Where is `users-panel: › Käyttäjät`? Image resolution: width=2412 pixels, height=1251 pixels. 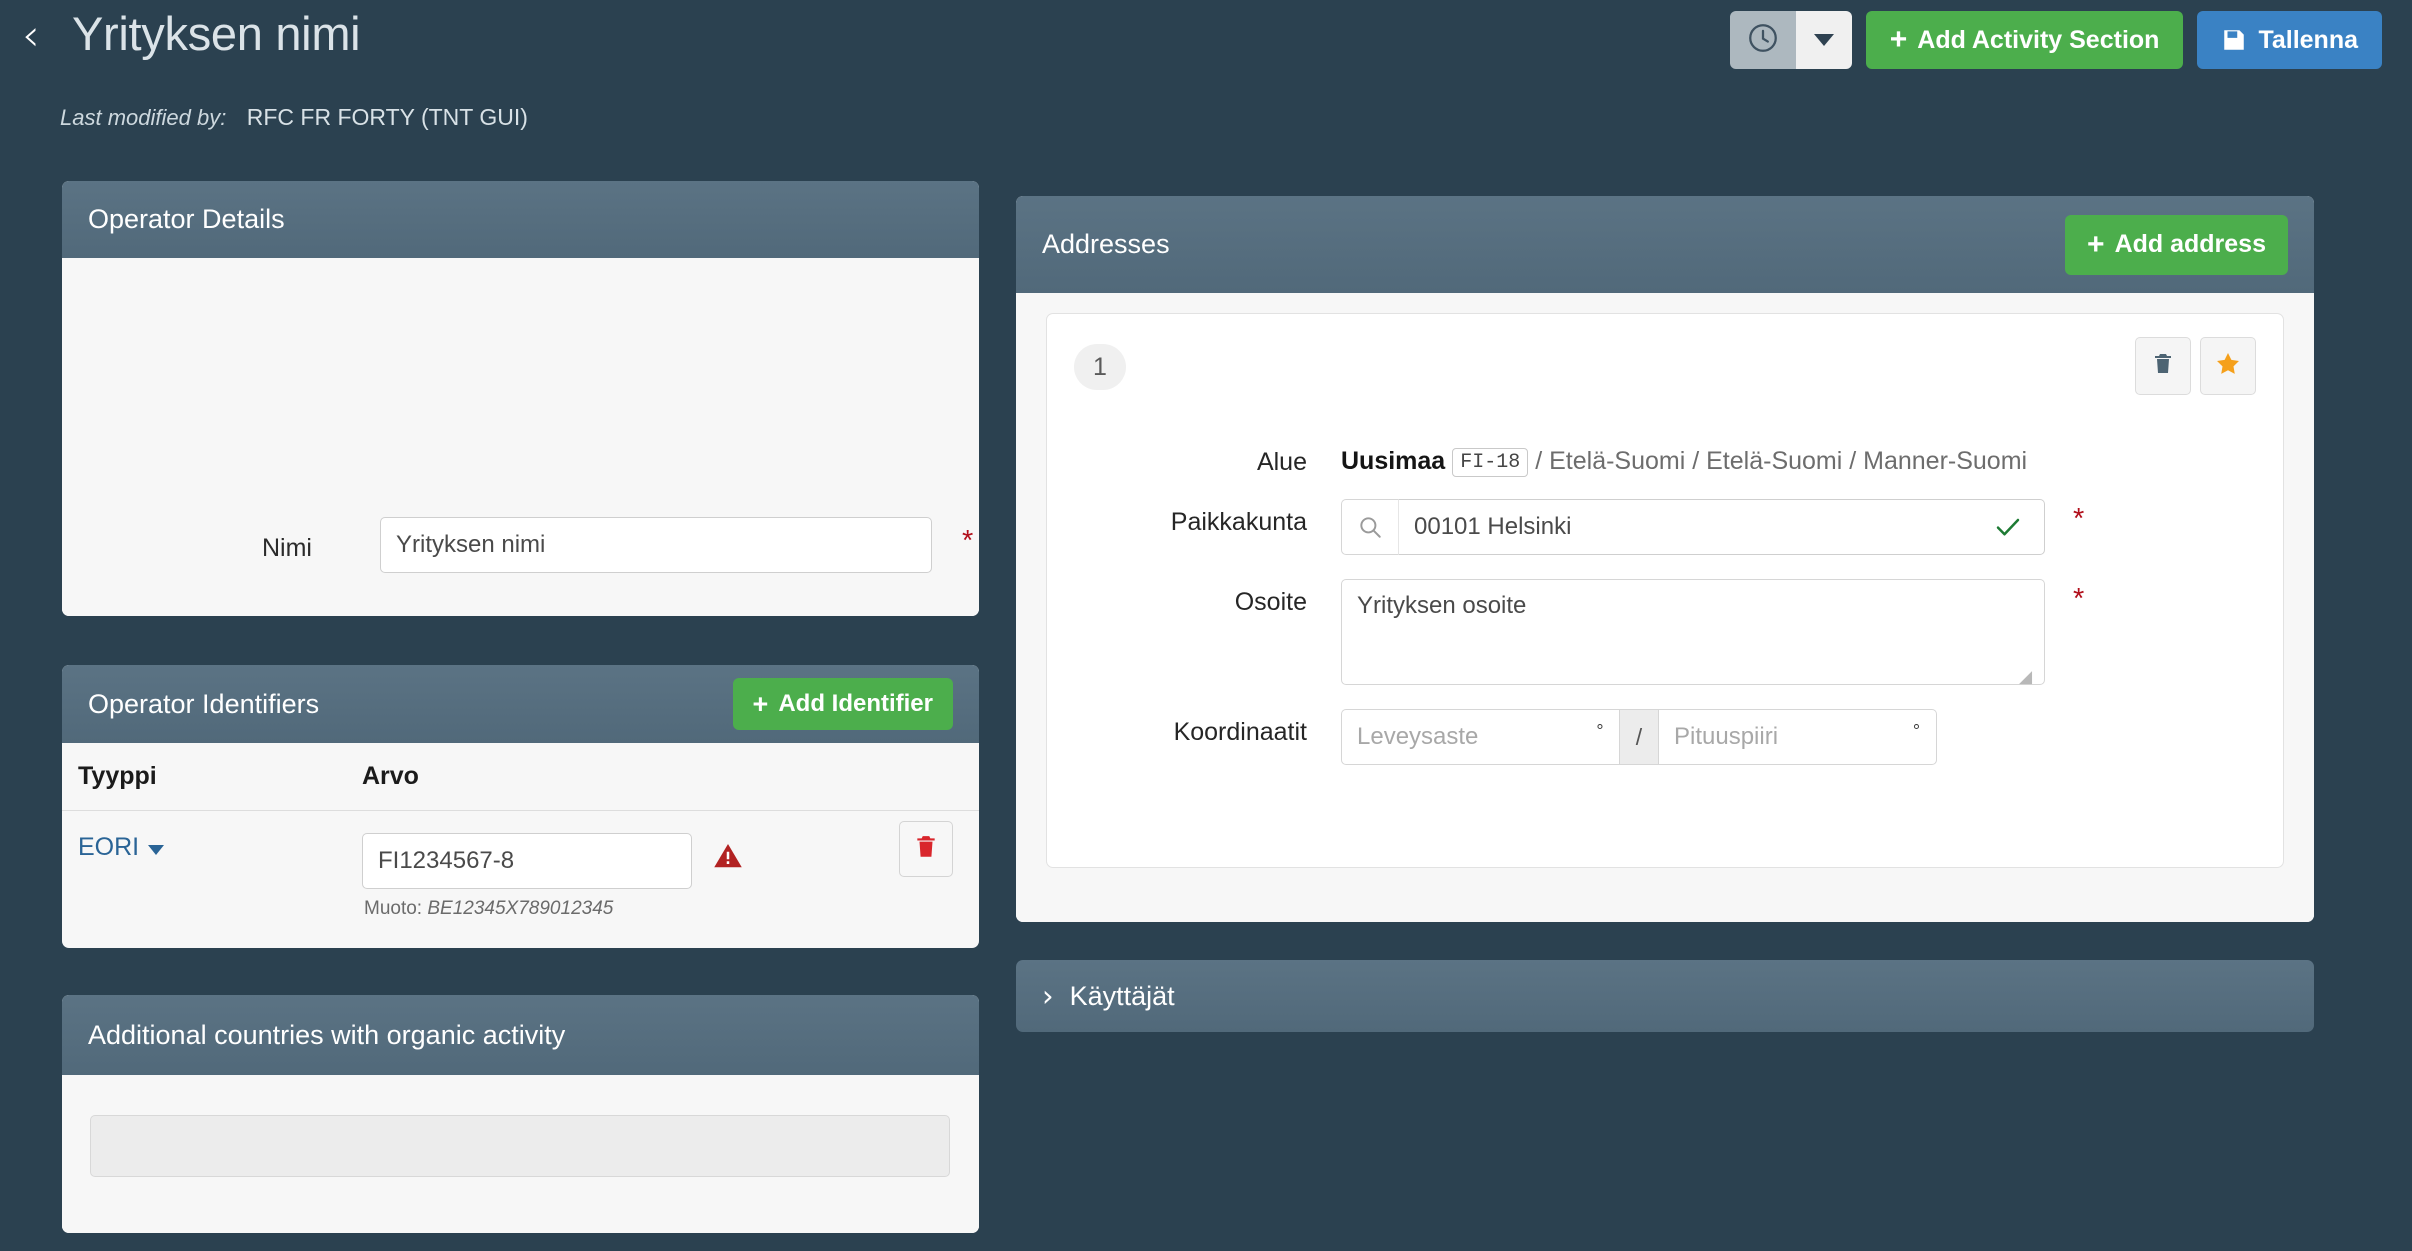 users-panel: › Käyttäjät is located at coordinates (1665, 996).